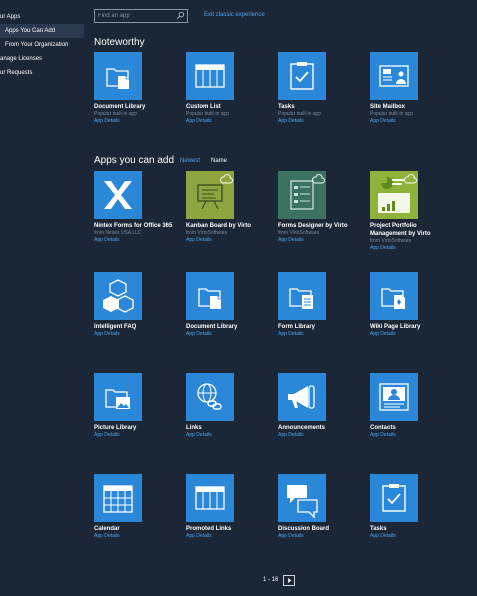 This screenshot has height=596, width=477. What do you see at coordinates (410, 428) in the screenshot?
I see `app-title: Contacts` at bounding box center [410, 428].